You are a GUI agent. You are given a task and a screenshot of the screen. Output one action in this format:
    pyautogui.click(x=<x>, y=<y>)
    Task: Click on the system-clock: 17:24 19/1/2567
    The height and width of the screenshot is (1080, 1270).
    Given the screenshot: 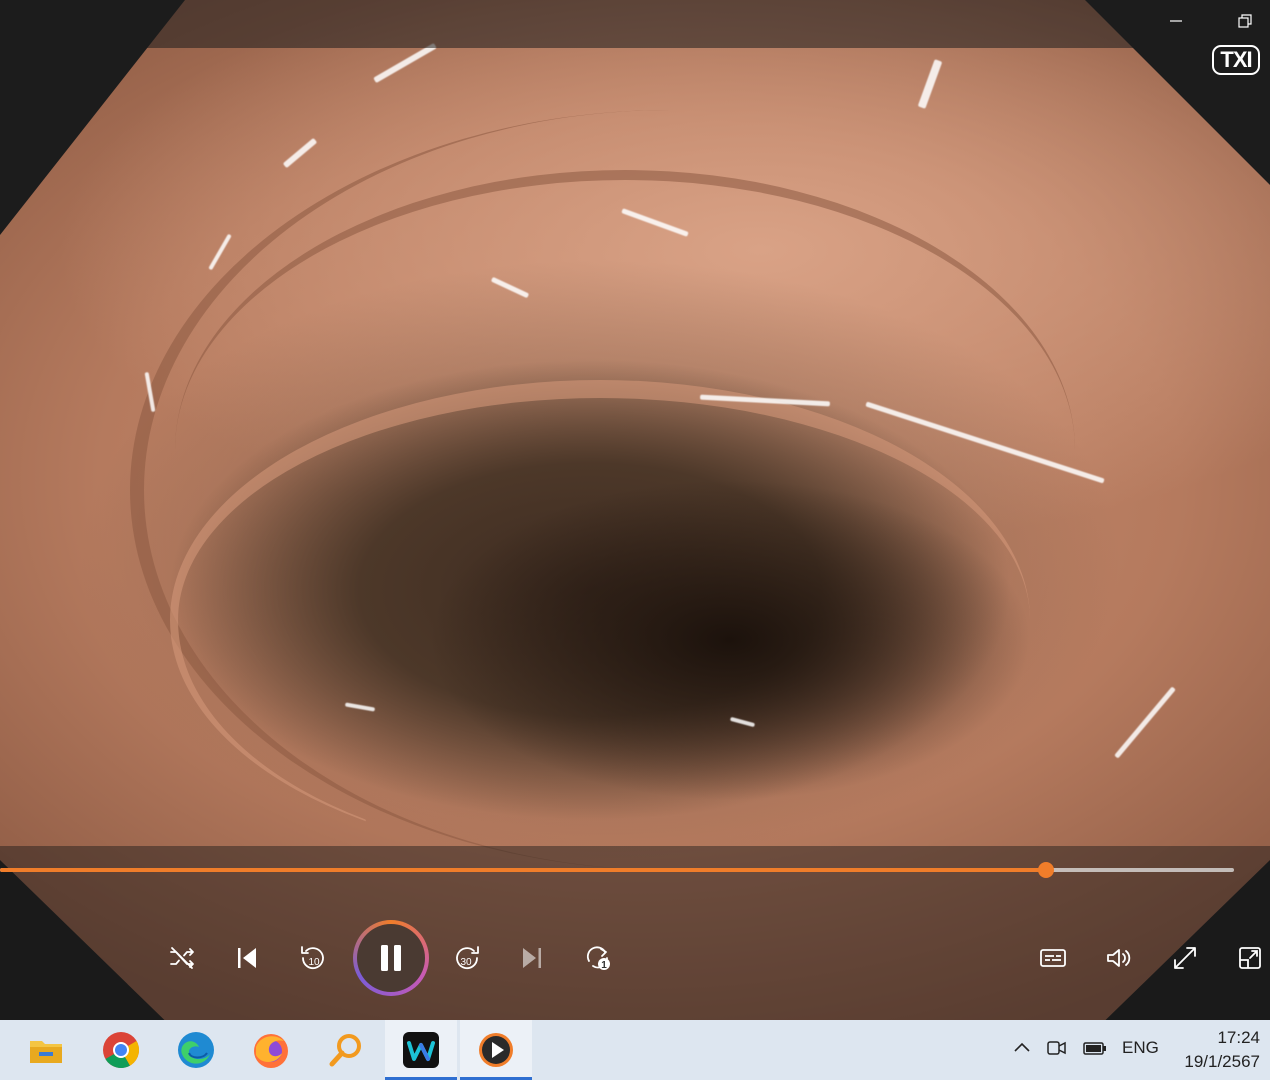 What is the action you would take?
    pyautogui.click(x=1222, y=1050)
    